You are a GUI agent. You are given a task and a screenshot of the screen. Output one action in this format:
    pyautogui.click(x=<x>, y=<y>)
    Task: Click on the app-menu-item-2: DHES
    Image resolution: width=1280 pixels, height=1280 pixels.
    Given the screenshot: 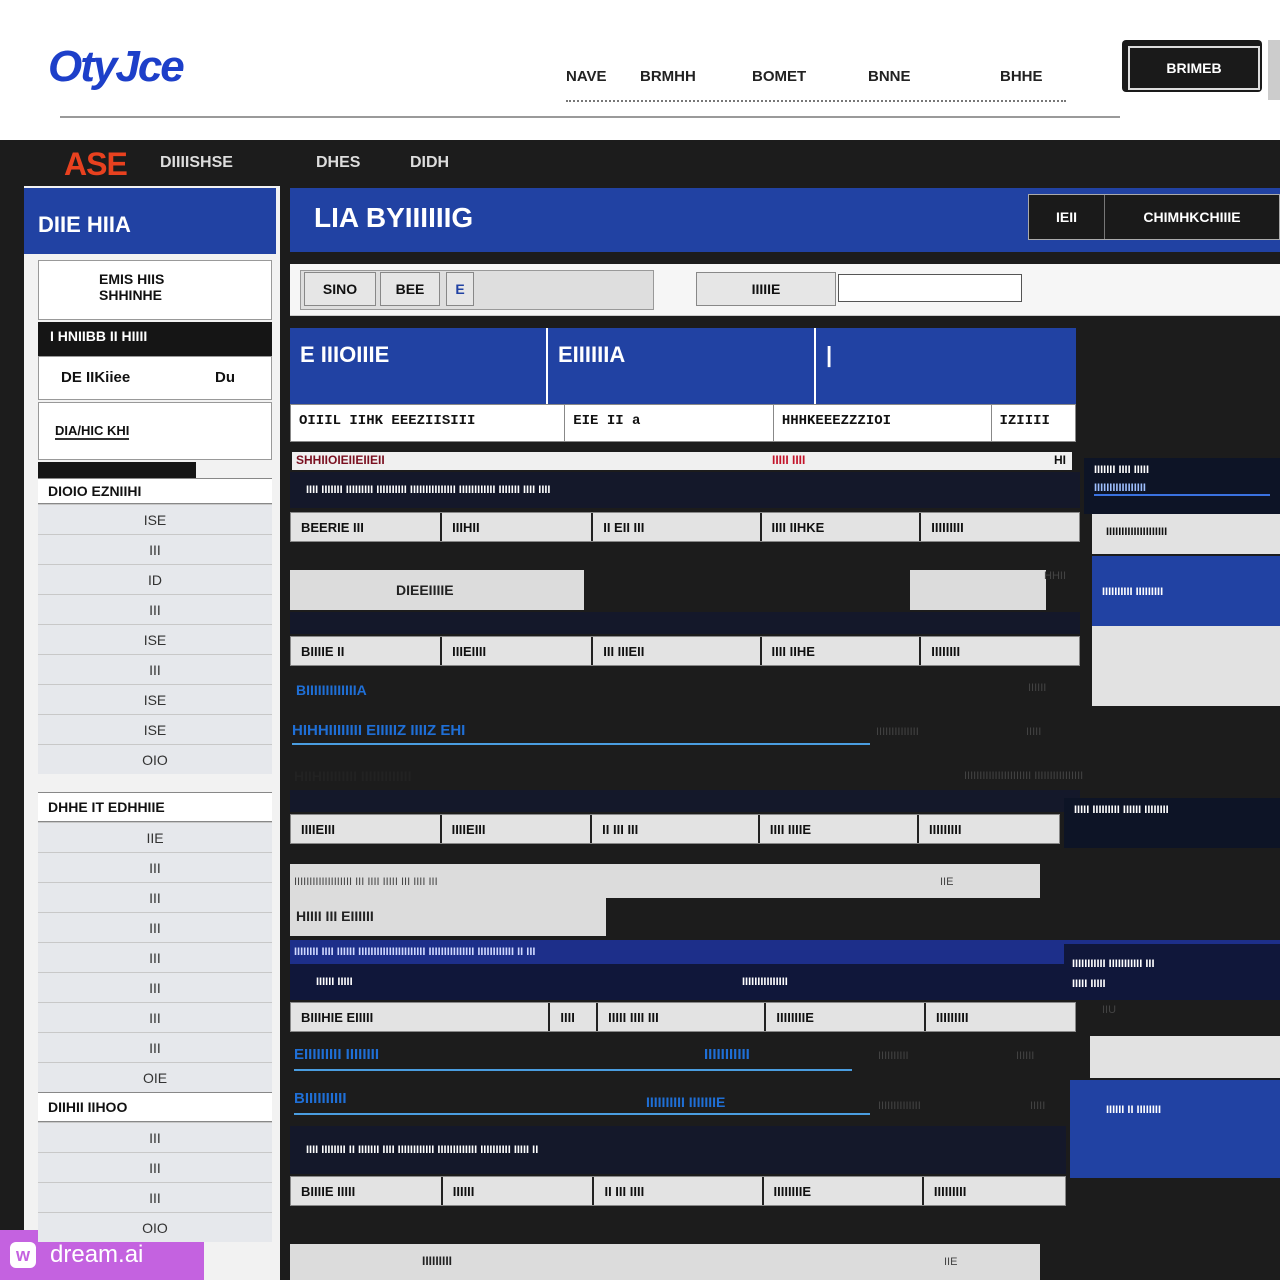 What is the action you would take?
    pyautogui.click(x=338, y=163)
    